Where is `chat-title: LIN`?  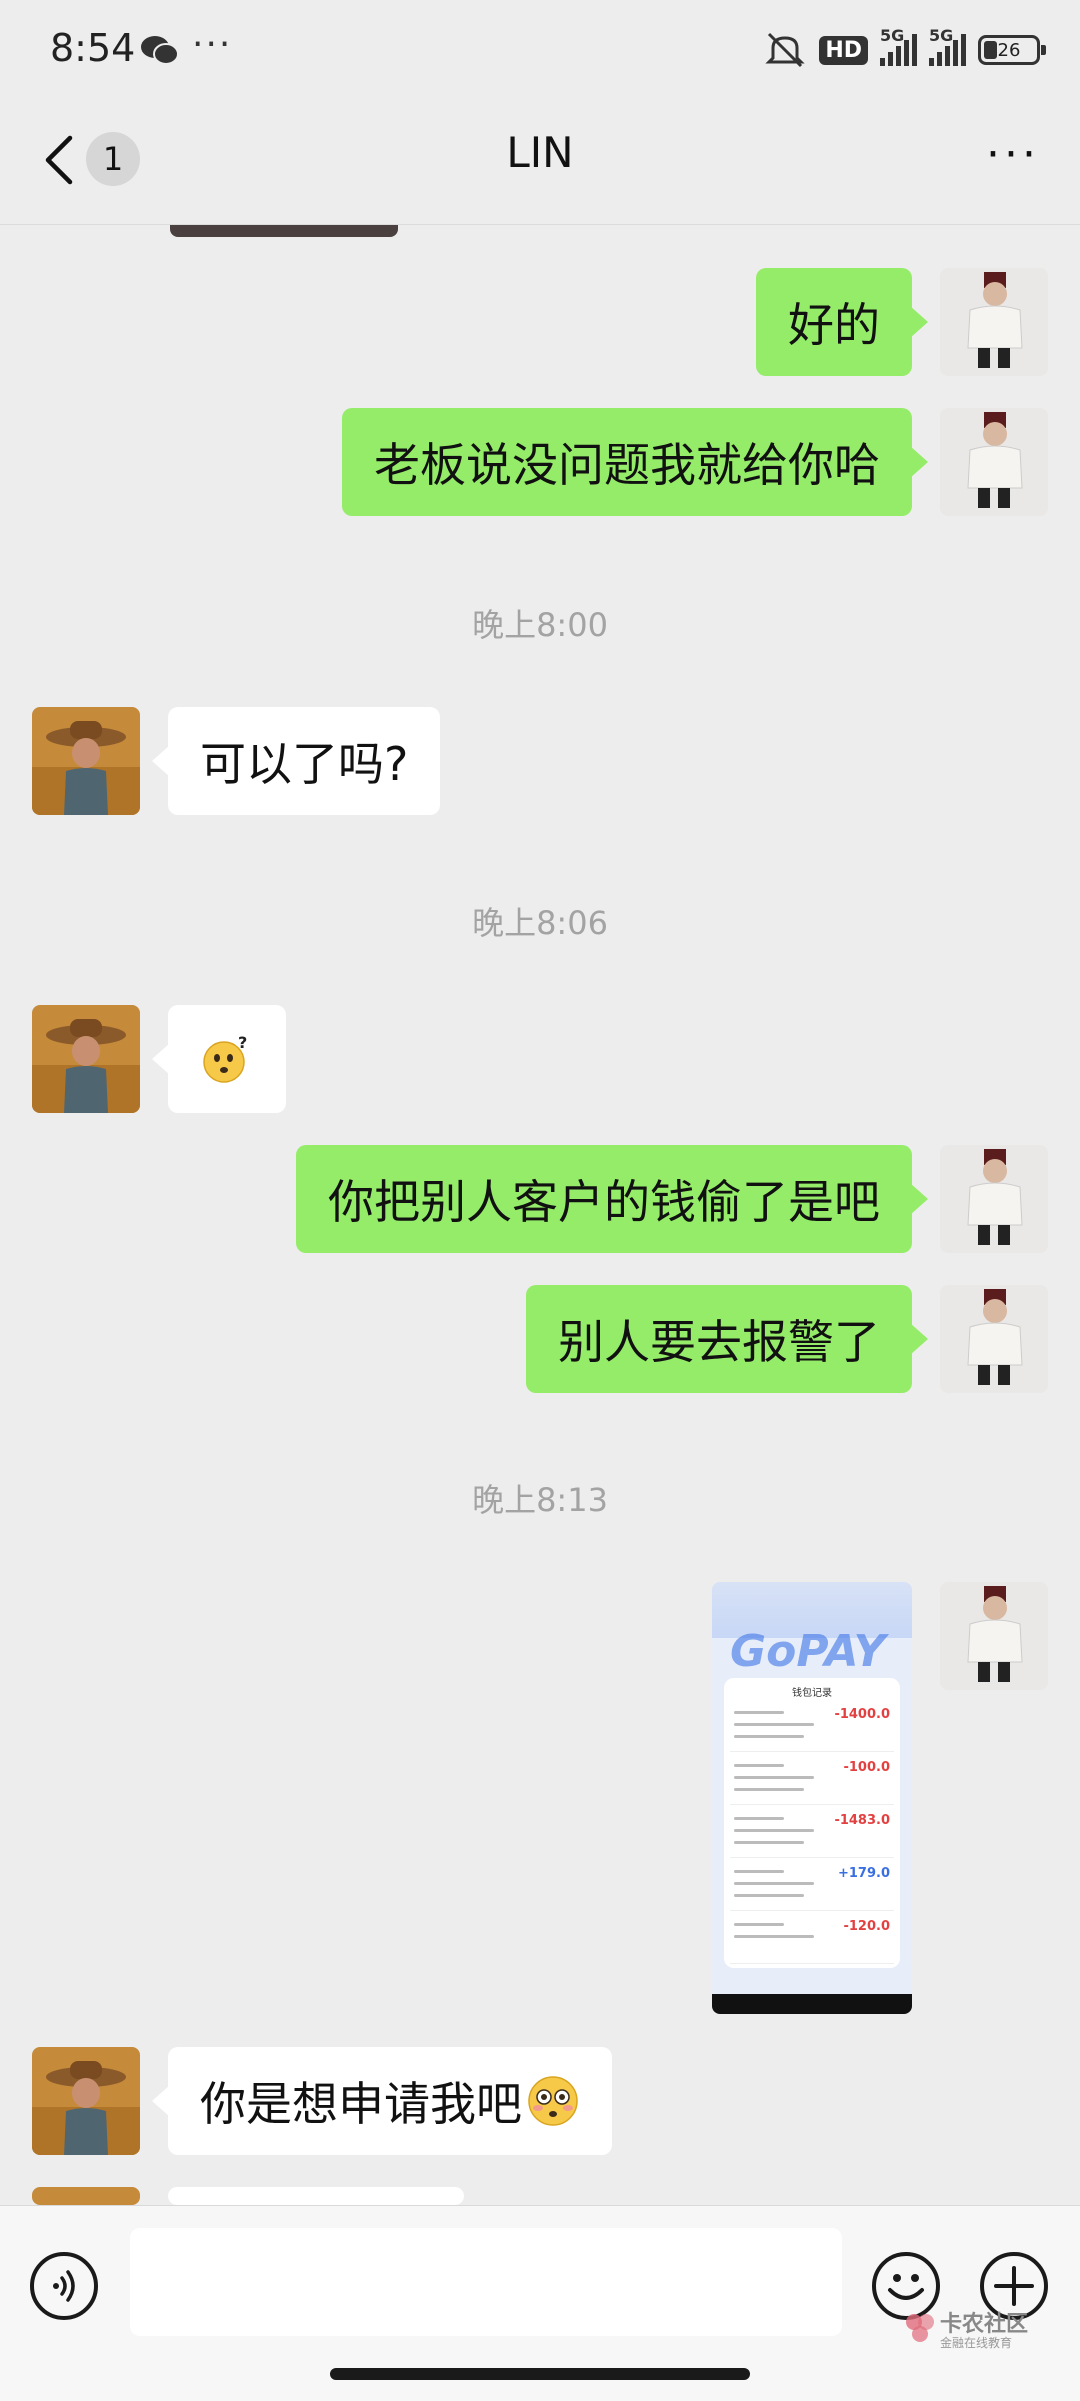 chat-title: LIN is located at coordinates (540, 152).